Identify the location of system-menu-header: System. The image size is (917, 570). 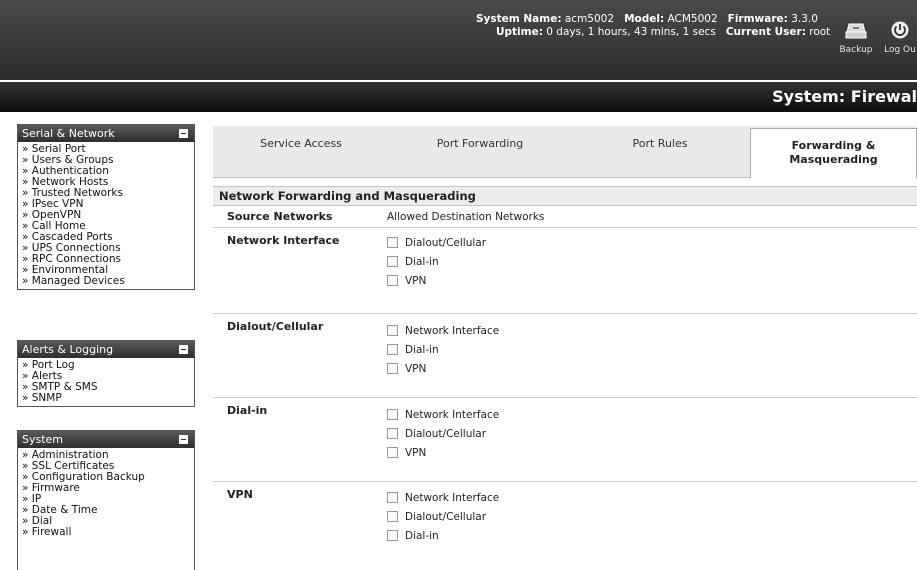
(106, 439).